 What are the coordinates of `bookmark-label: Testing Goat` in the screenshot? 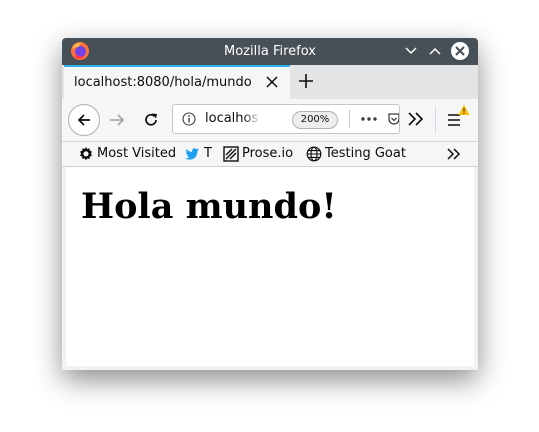 It's located at (365, 153).